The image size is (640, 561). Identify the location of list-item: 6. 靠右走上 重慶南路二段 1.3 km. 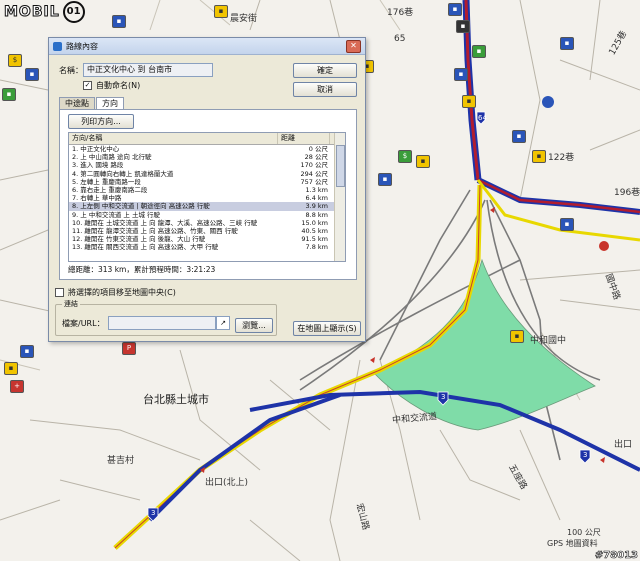
(207, 190).